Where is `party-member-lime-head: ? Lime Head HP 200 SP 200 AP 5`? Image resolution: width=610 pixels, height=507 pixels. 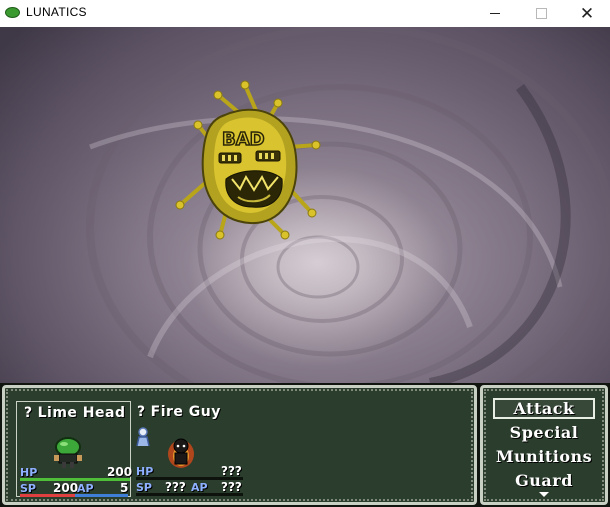 party-member-lime-head: ? Lime Head HP 200 SP 200 AP 5 is located at coordinates (74, 449).